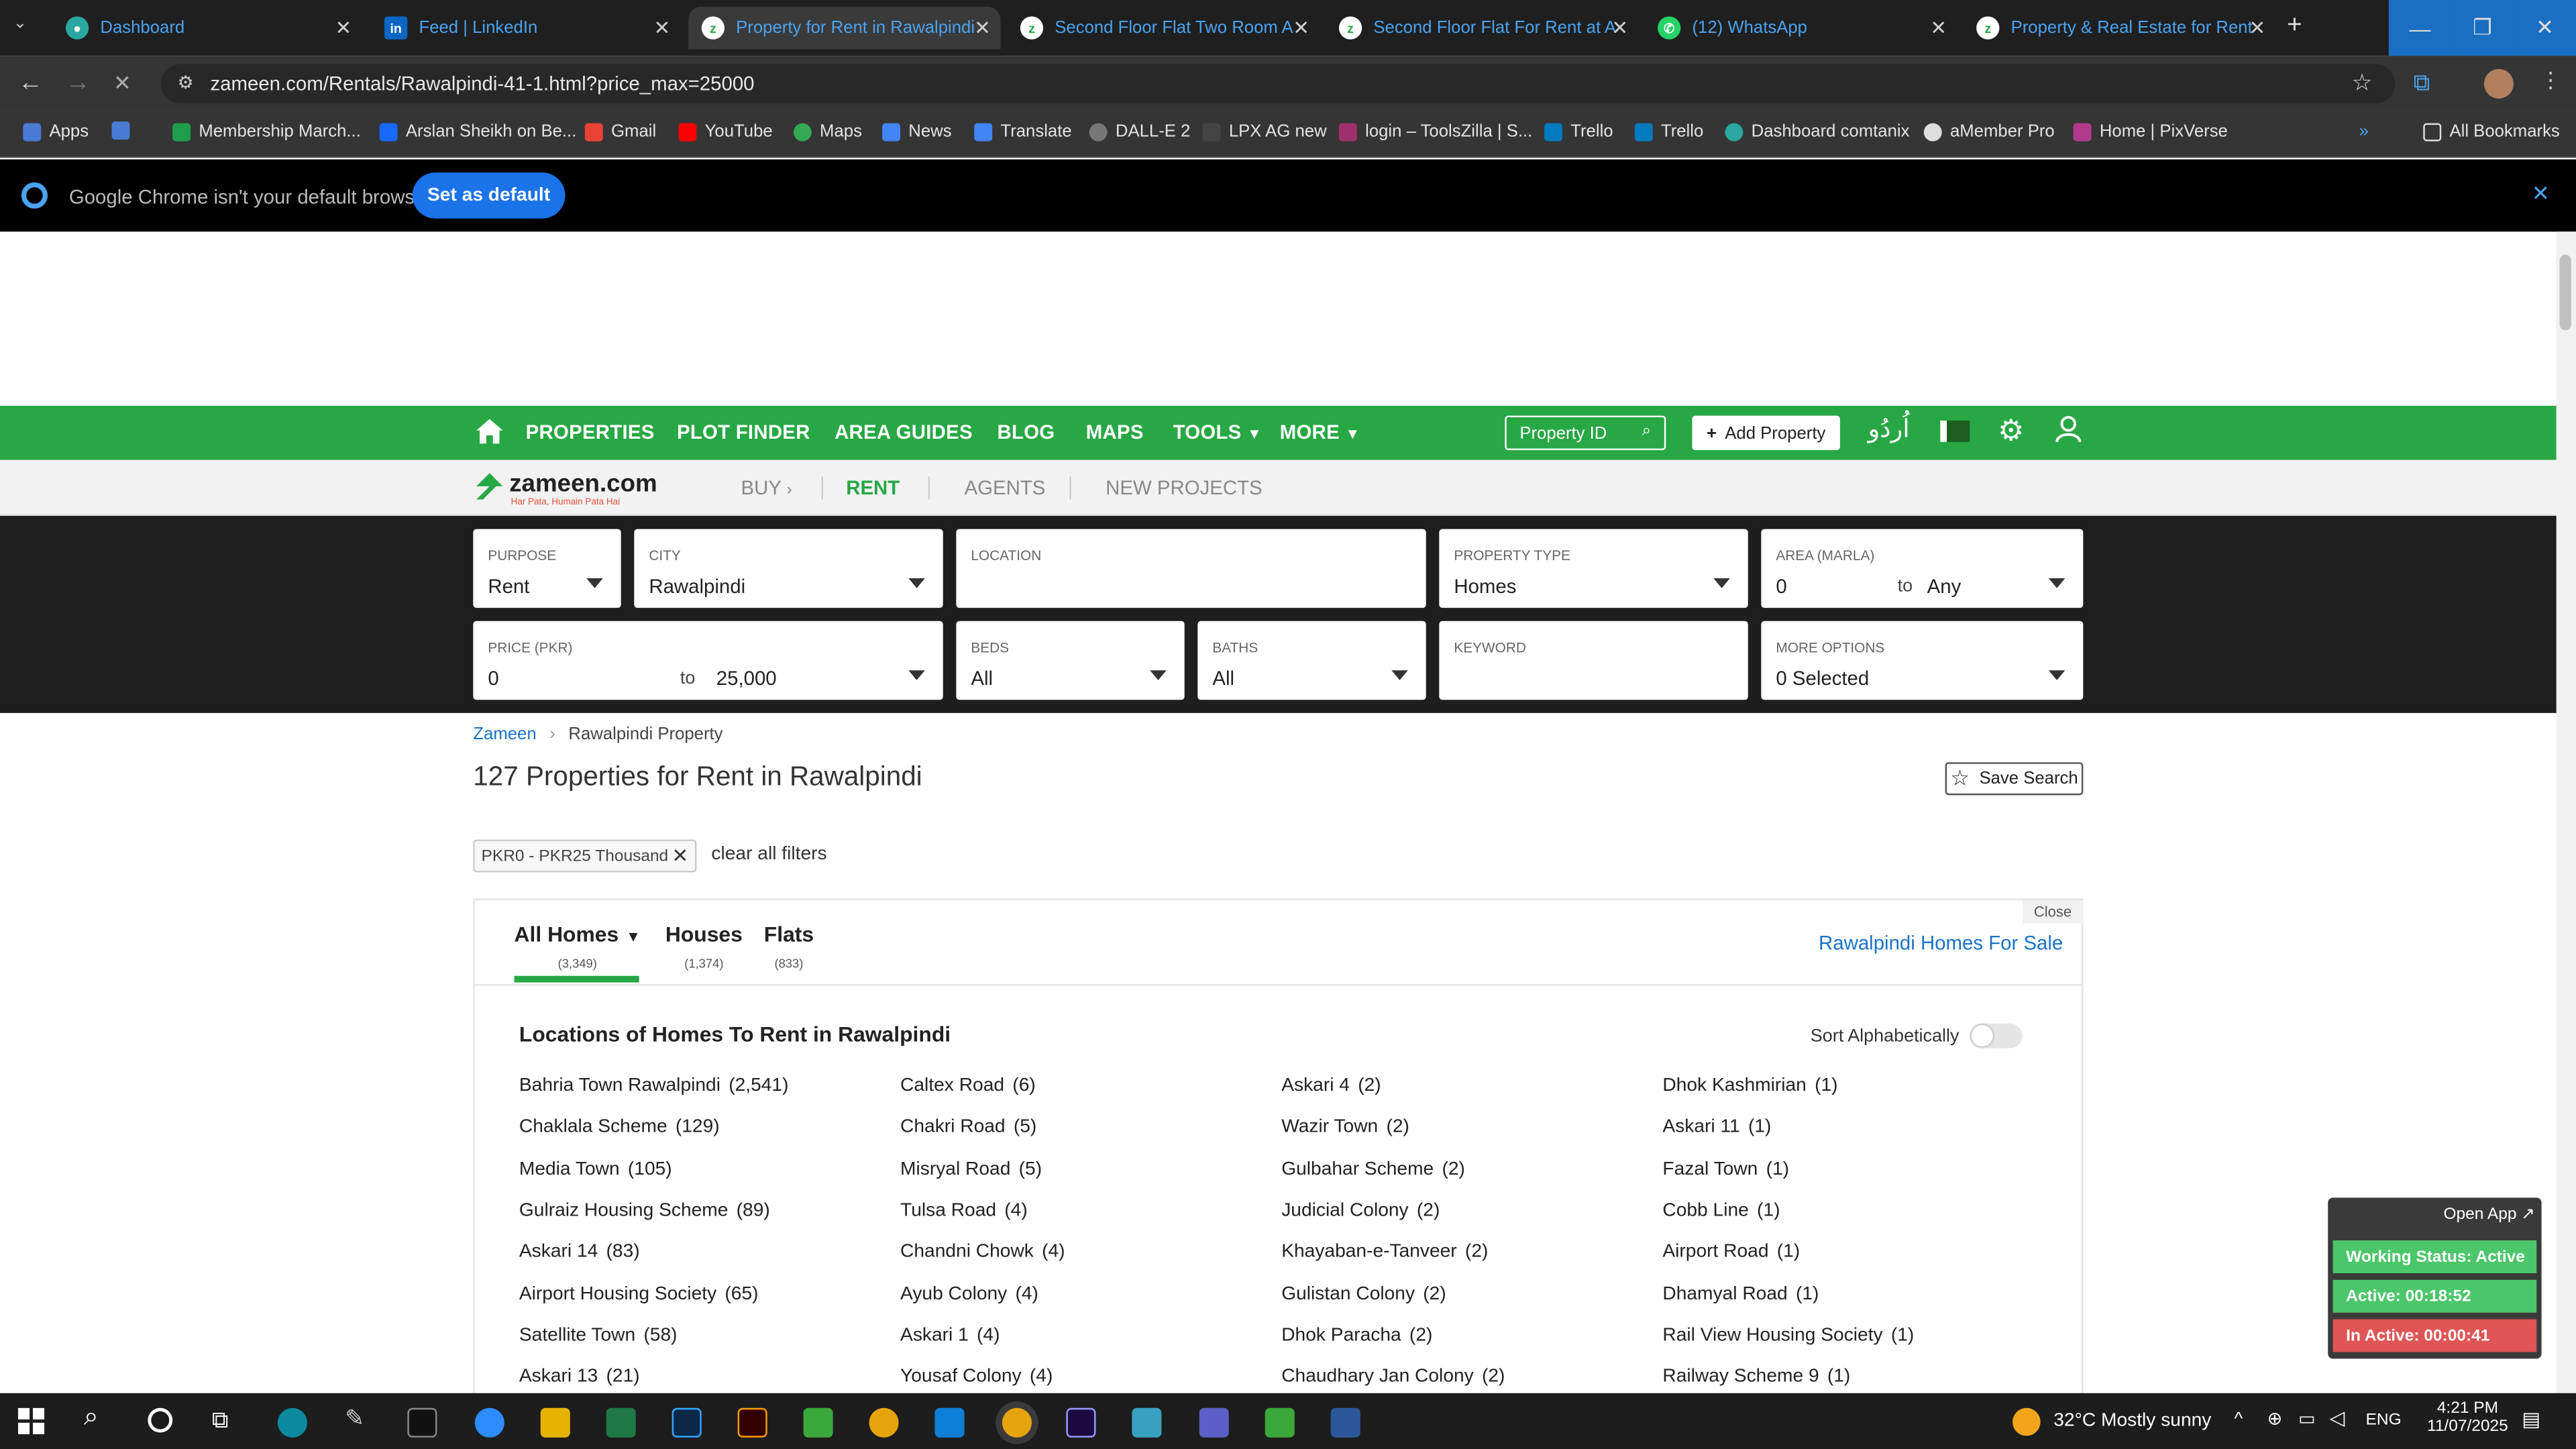  What do you see at coordinates (422, 1422) in the screenshot?
I see `terminal-icon` at bounding box center [422, 1422].